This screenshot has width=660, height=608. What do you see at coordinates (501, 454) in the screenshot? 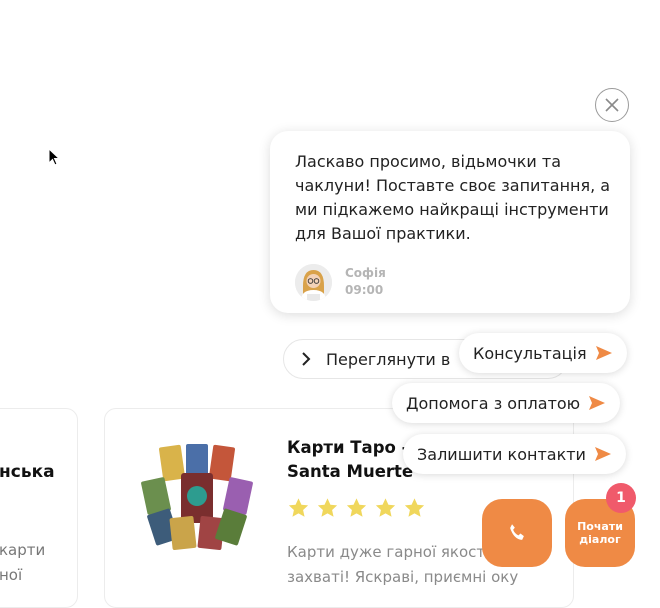
I see `option-label: Залишити контакти` at bounding box center [501, 454].